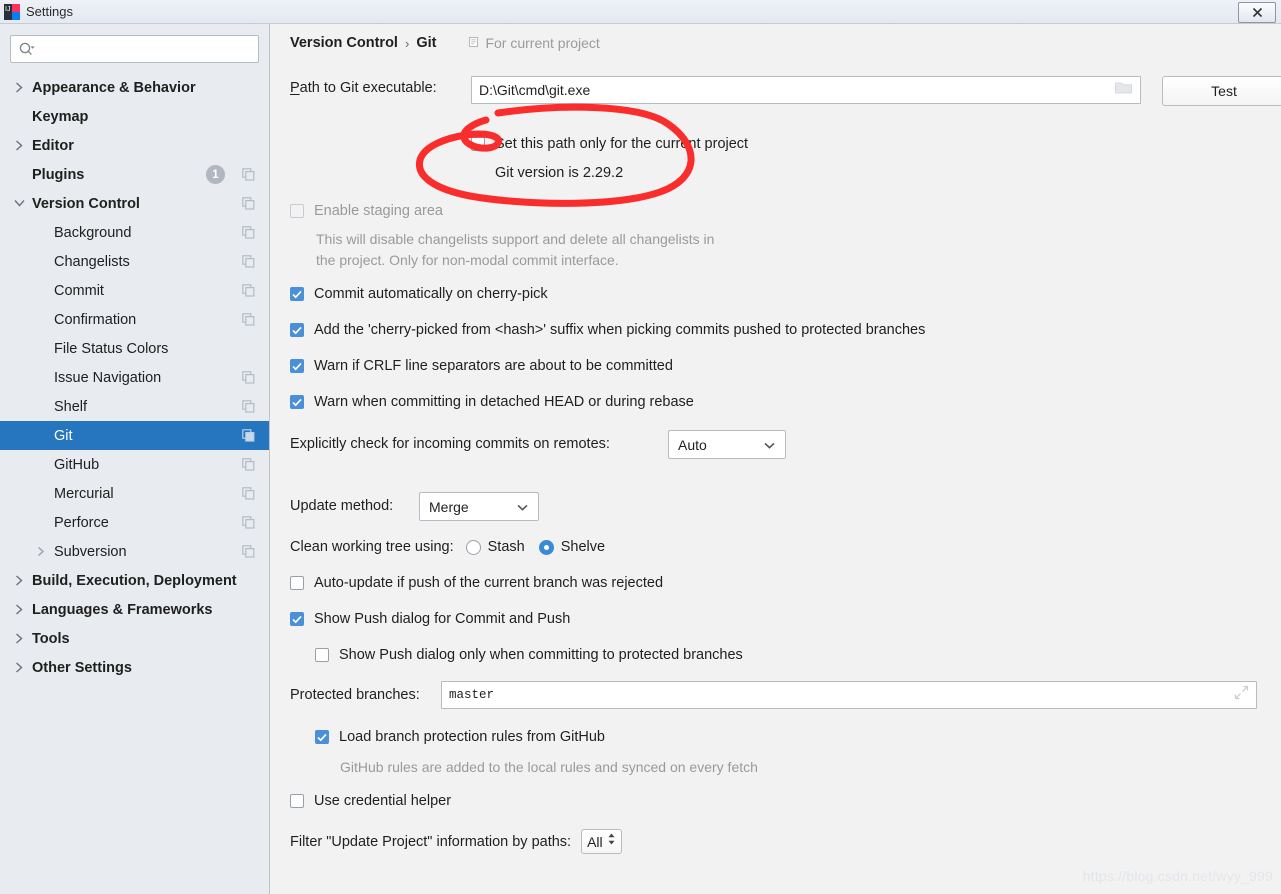  Describe the element at coordinates (601, 841) in the screenshot. I see `filter-update-project-spinner: All` at that location.